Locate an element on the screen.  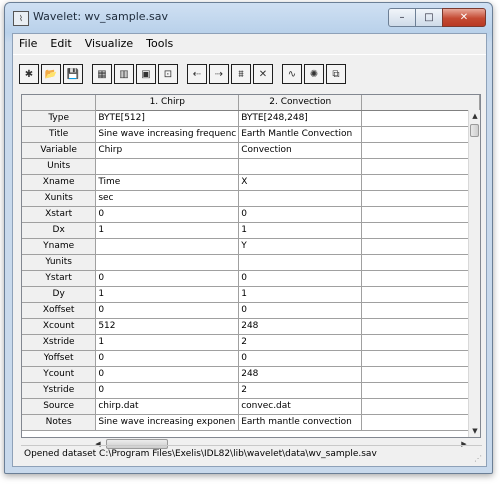
row-header: Xstart is located at coordinates (59, 214).